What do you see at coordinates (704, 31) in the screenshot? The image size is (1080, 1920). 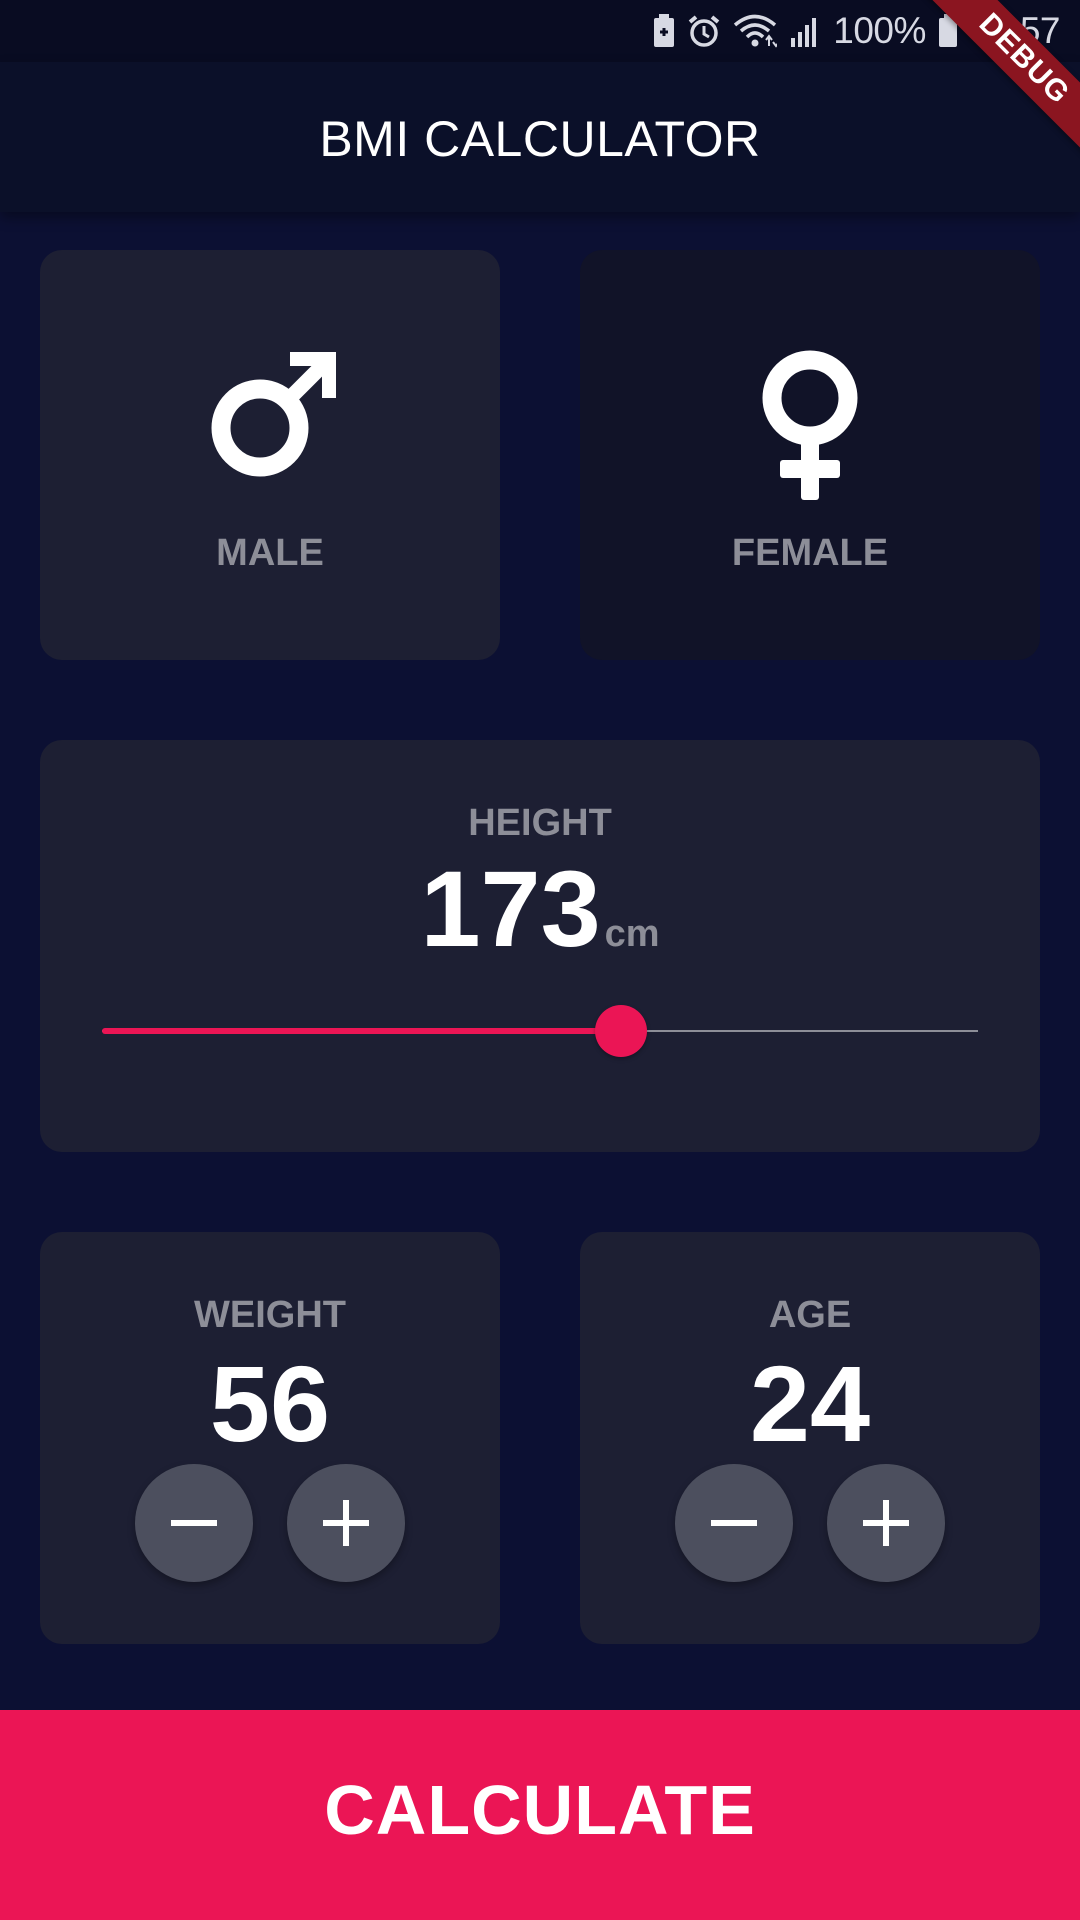 I see `alarm-icon` at bounding box center [704, 31].